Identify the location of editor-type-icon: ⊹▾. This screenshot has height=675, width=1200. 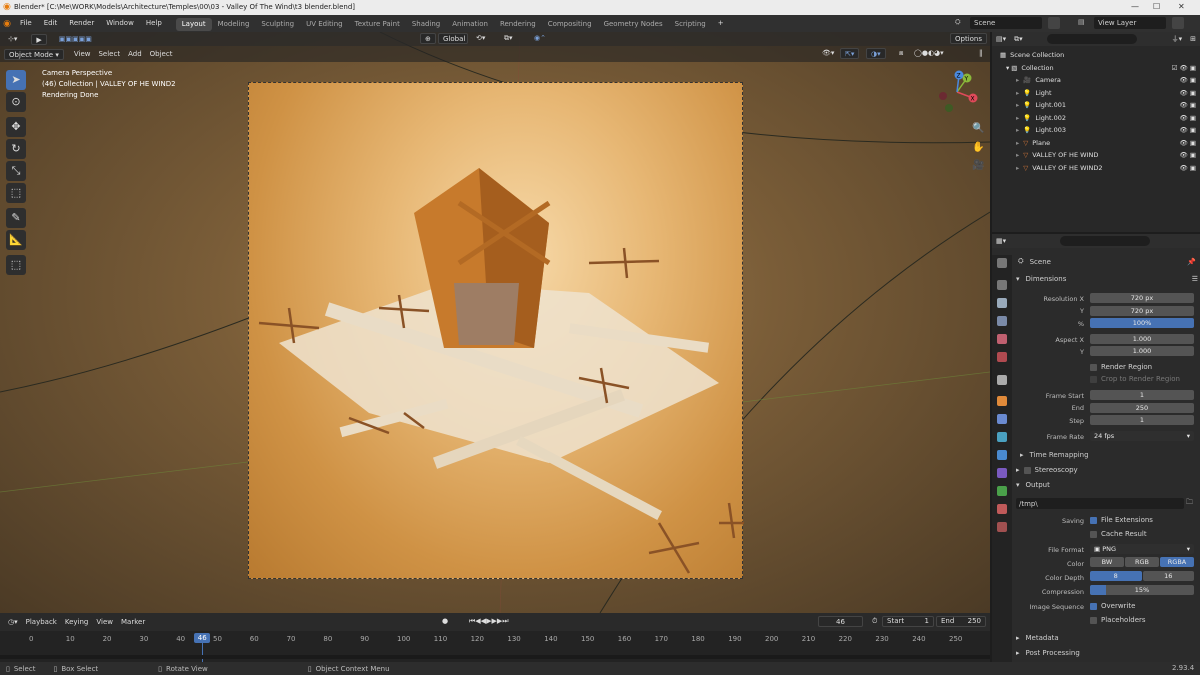
(12, 39).